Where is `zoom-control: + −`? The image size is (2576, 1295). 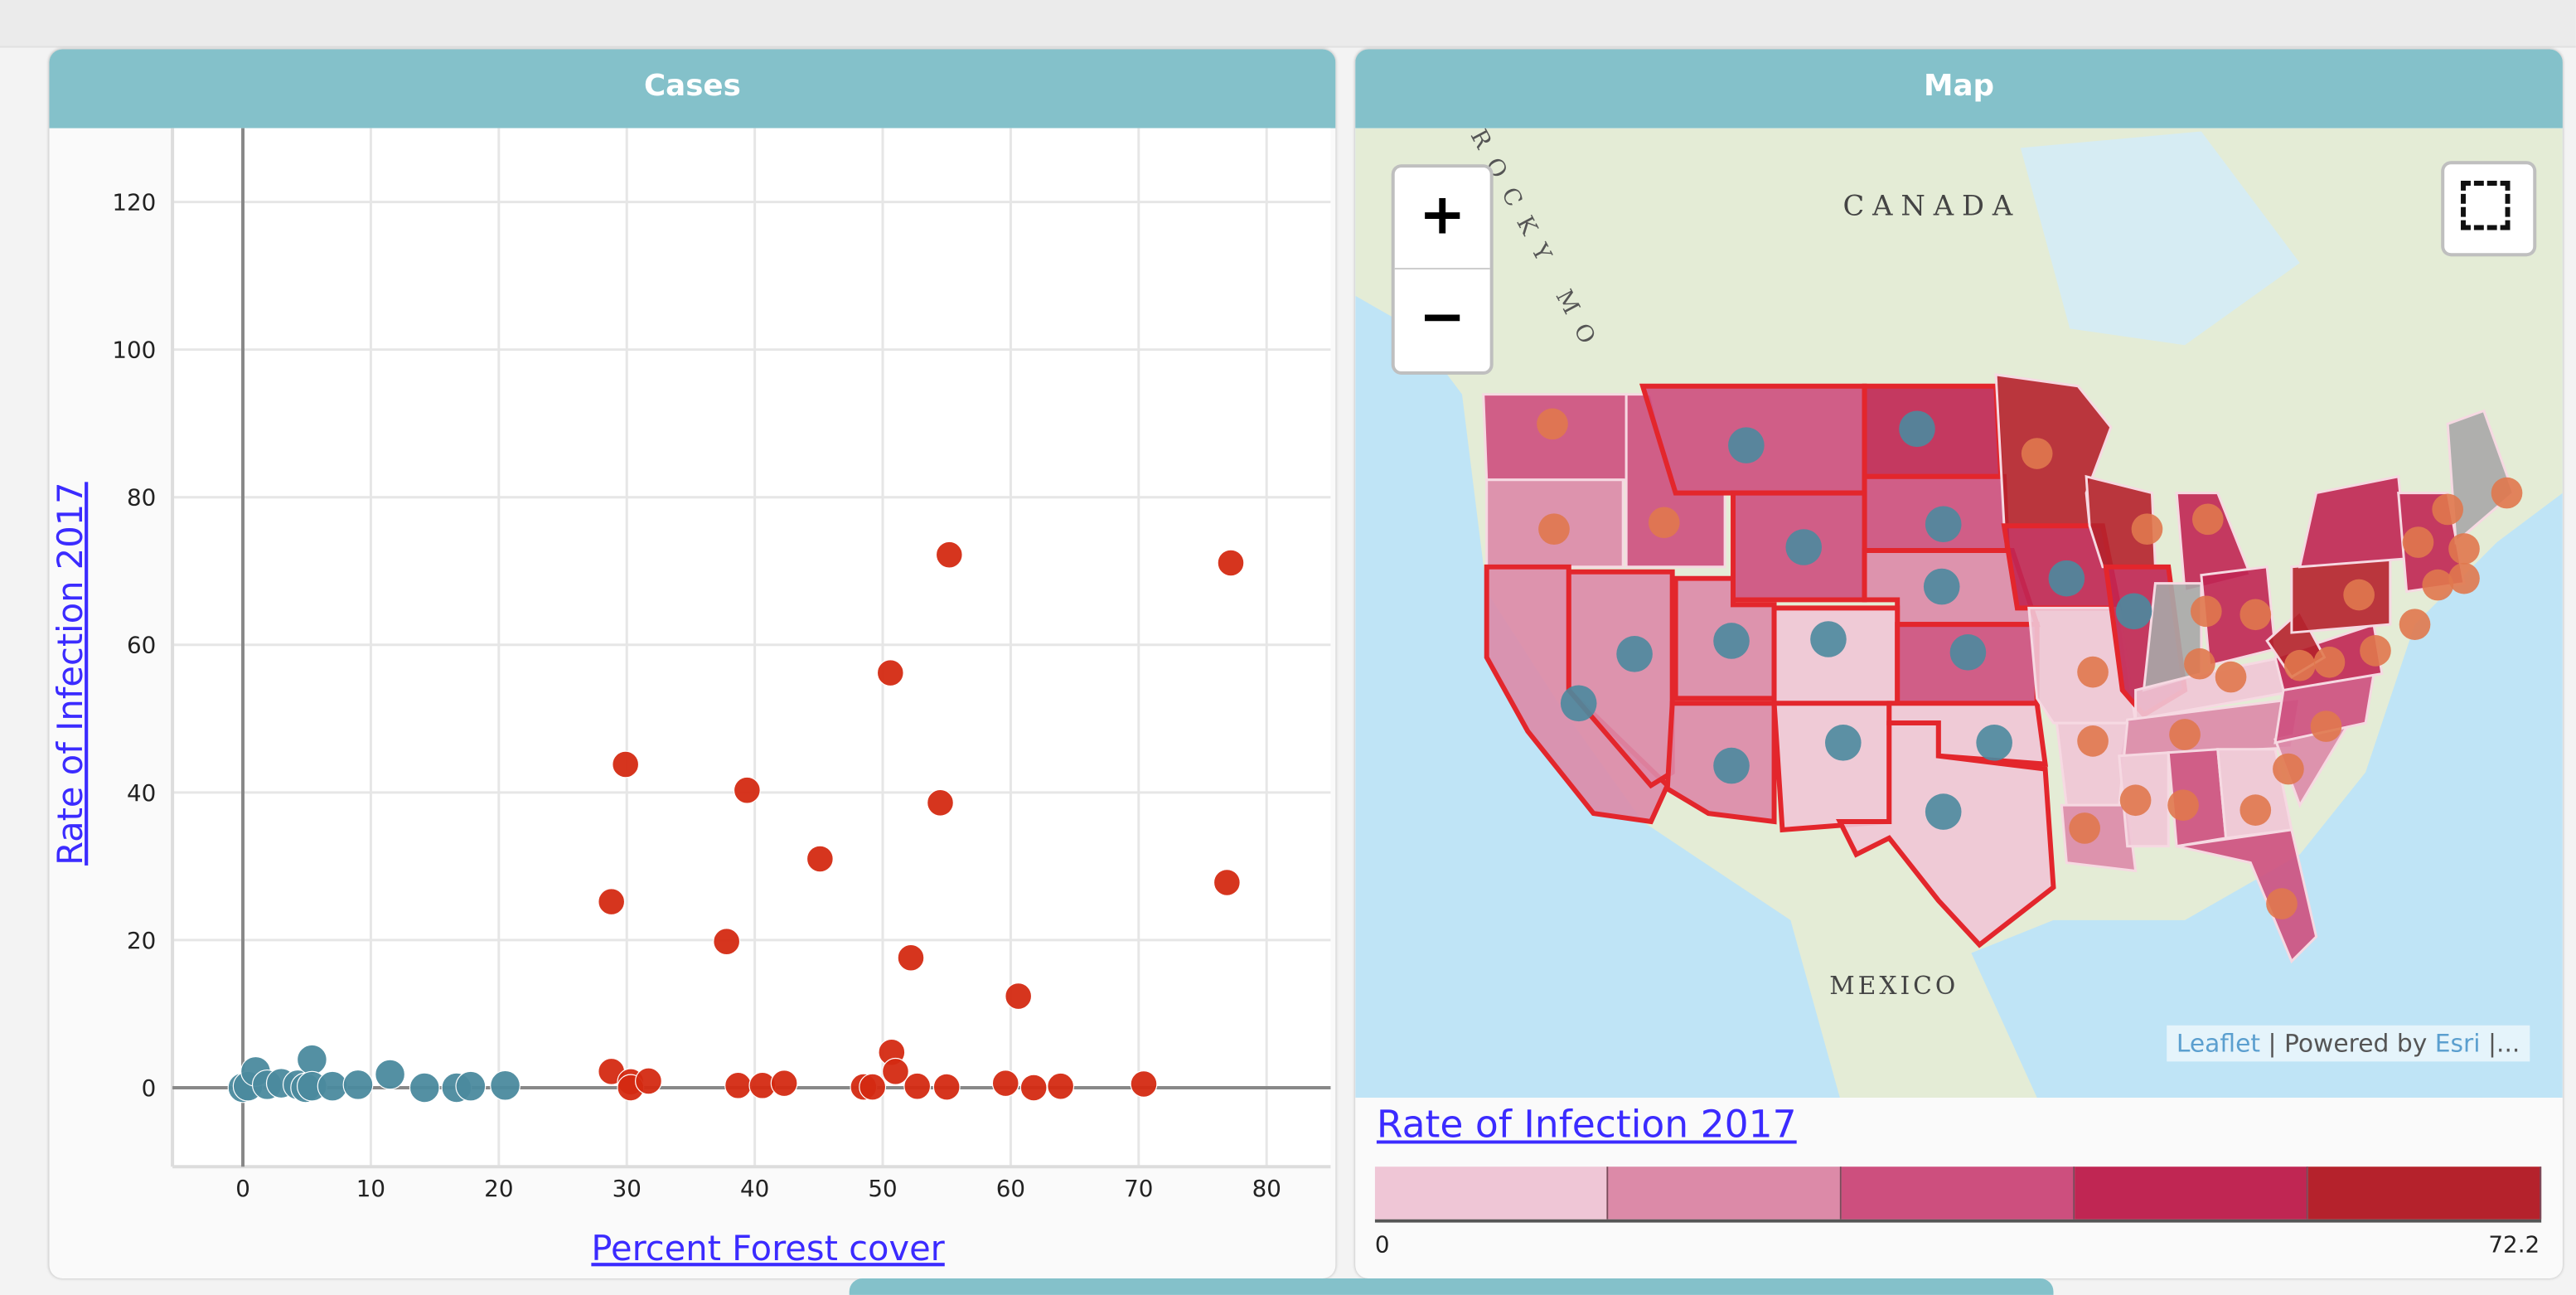
zoom-control: + − is located at coordinates (1442, 269).